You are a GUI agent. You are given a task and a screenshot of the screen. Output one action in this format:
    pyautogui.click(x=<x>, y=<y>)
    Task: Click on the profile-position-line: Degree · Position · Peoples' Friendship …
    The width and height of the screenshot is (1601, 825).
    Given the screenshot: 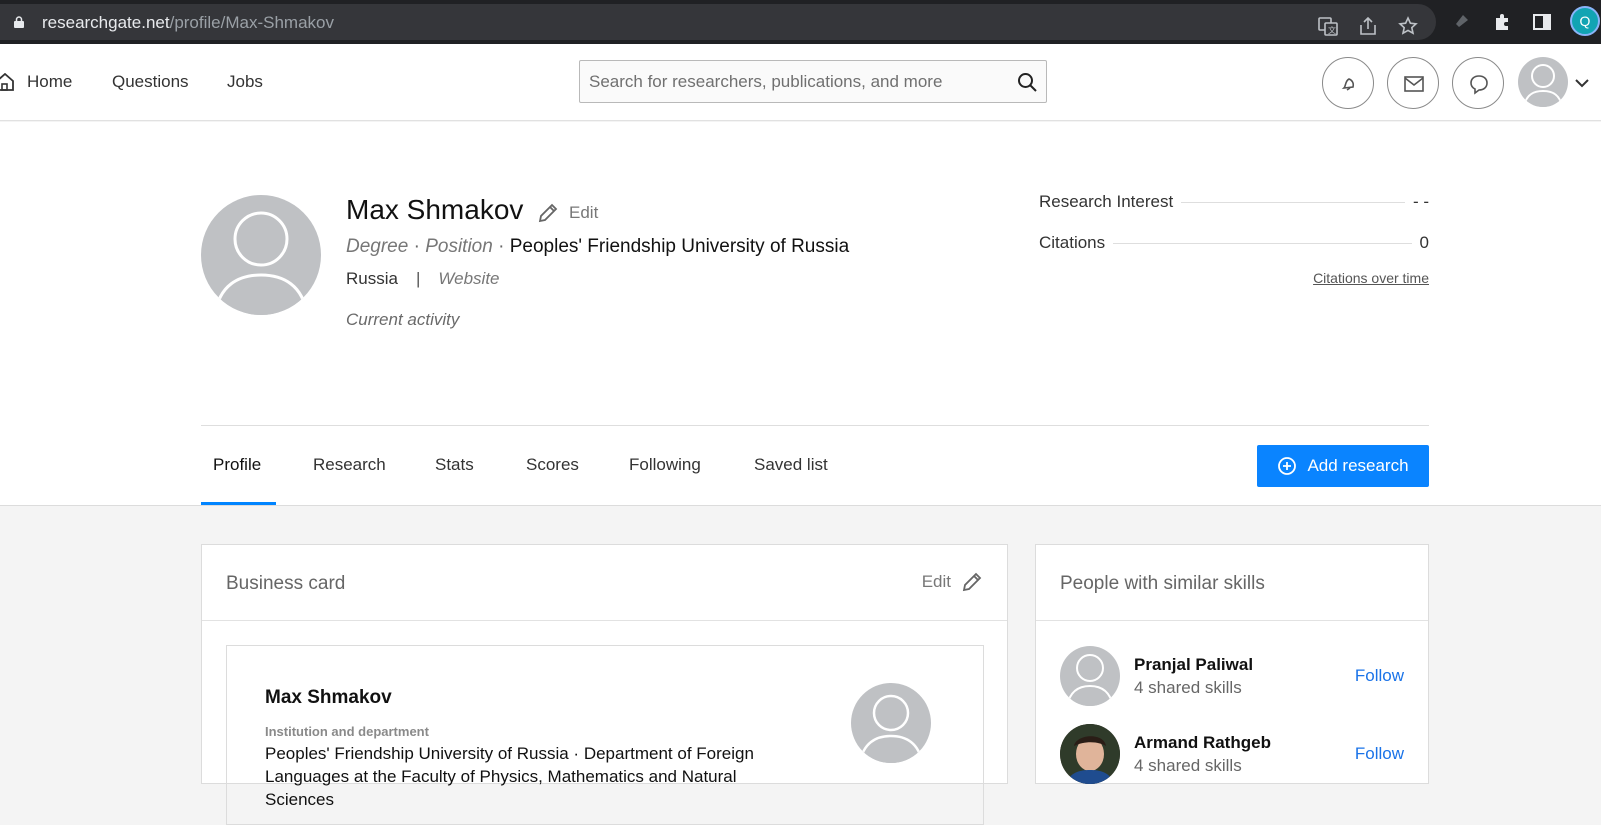 What is the action you would take?
    pyautogui.click(x=598, y=246)
    